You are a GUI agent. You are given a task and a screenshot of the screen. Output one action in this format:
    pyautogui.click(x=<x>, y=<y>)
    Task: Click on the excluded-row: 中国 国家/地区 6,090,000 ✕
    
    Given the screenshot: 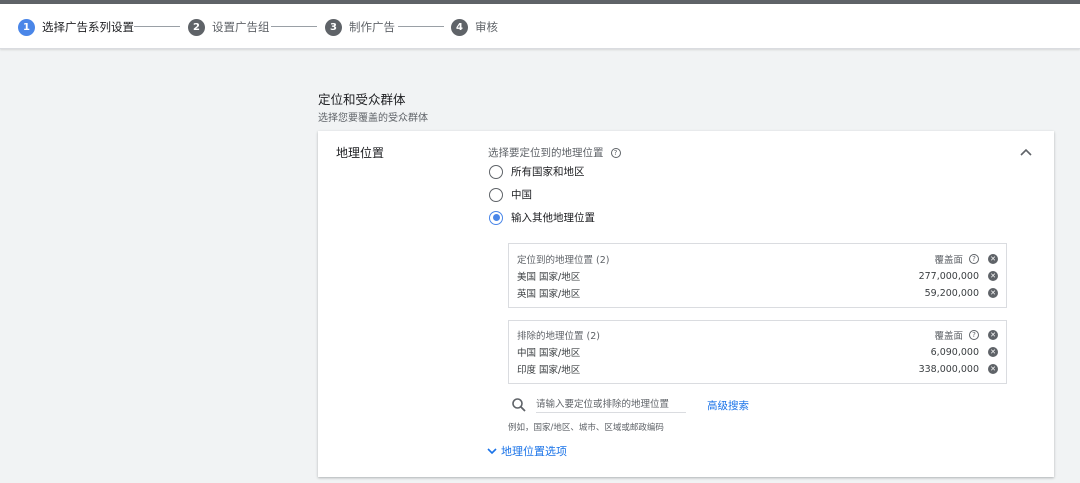 What is the action you would take?
    pyautogui.click(x=757, y=352)
    